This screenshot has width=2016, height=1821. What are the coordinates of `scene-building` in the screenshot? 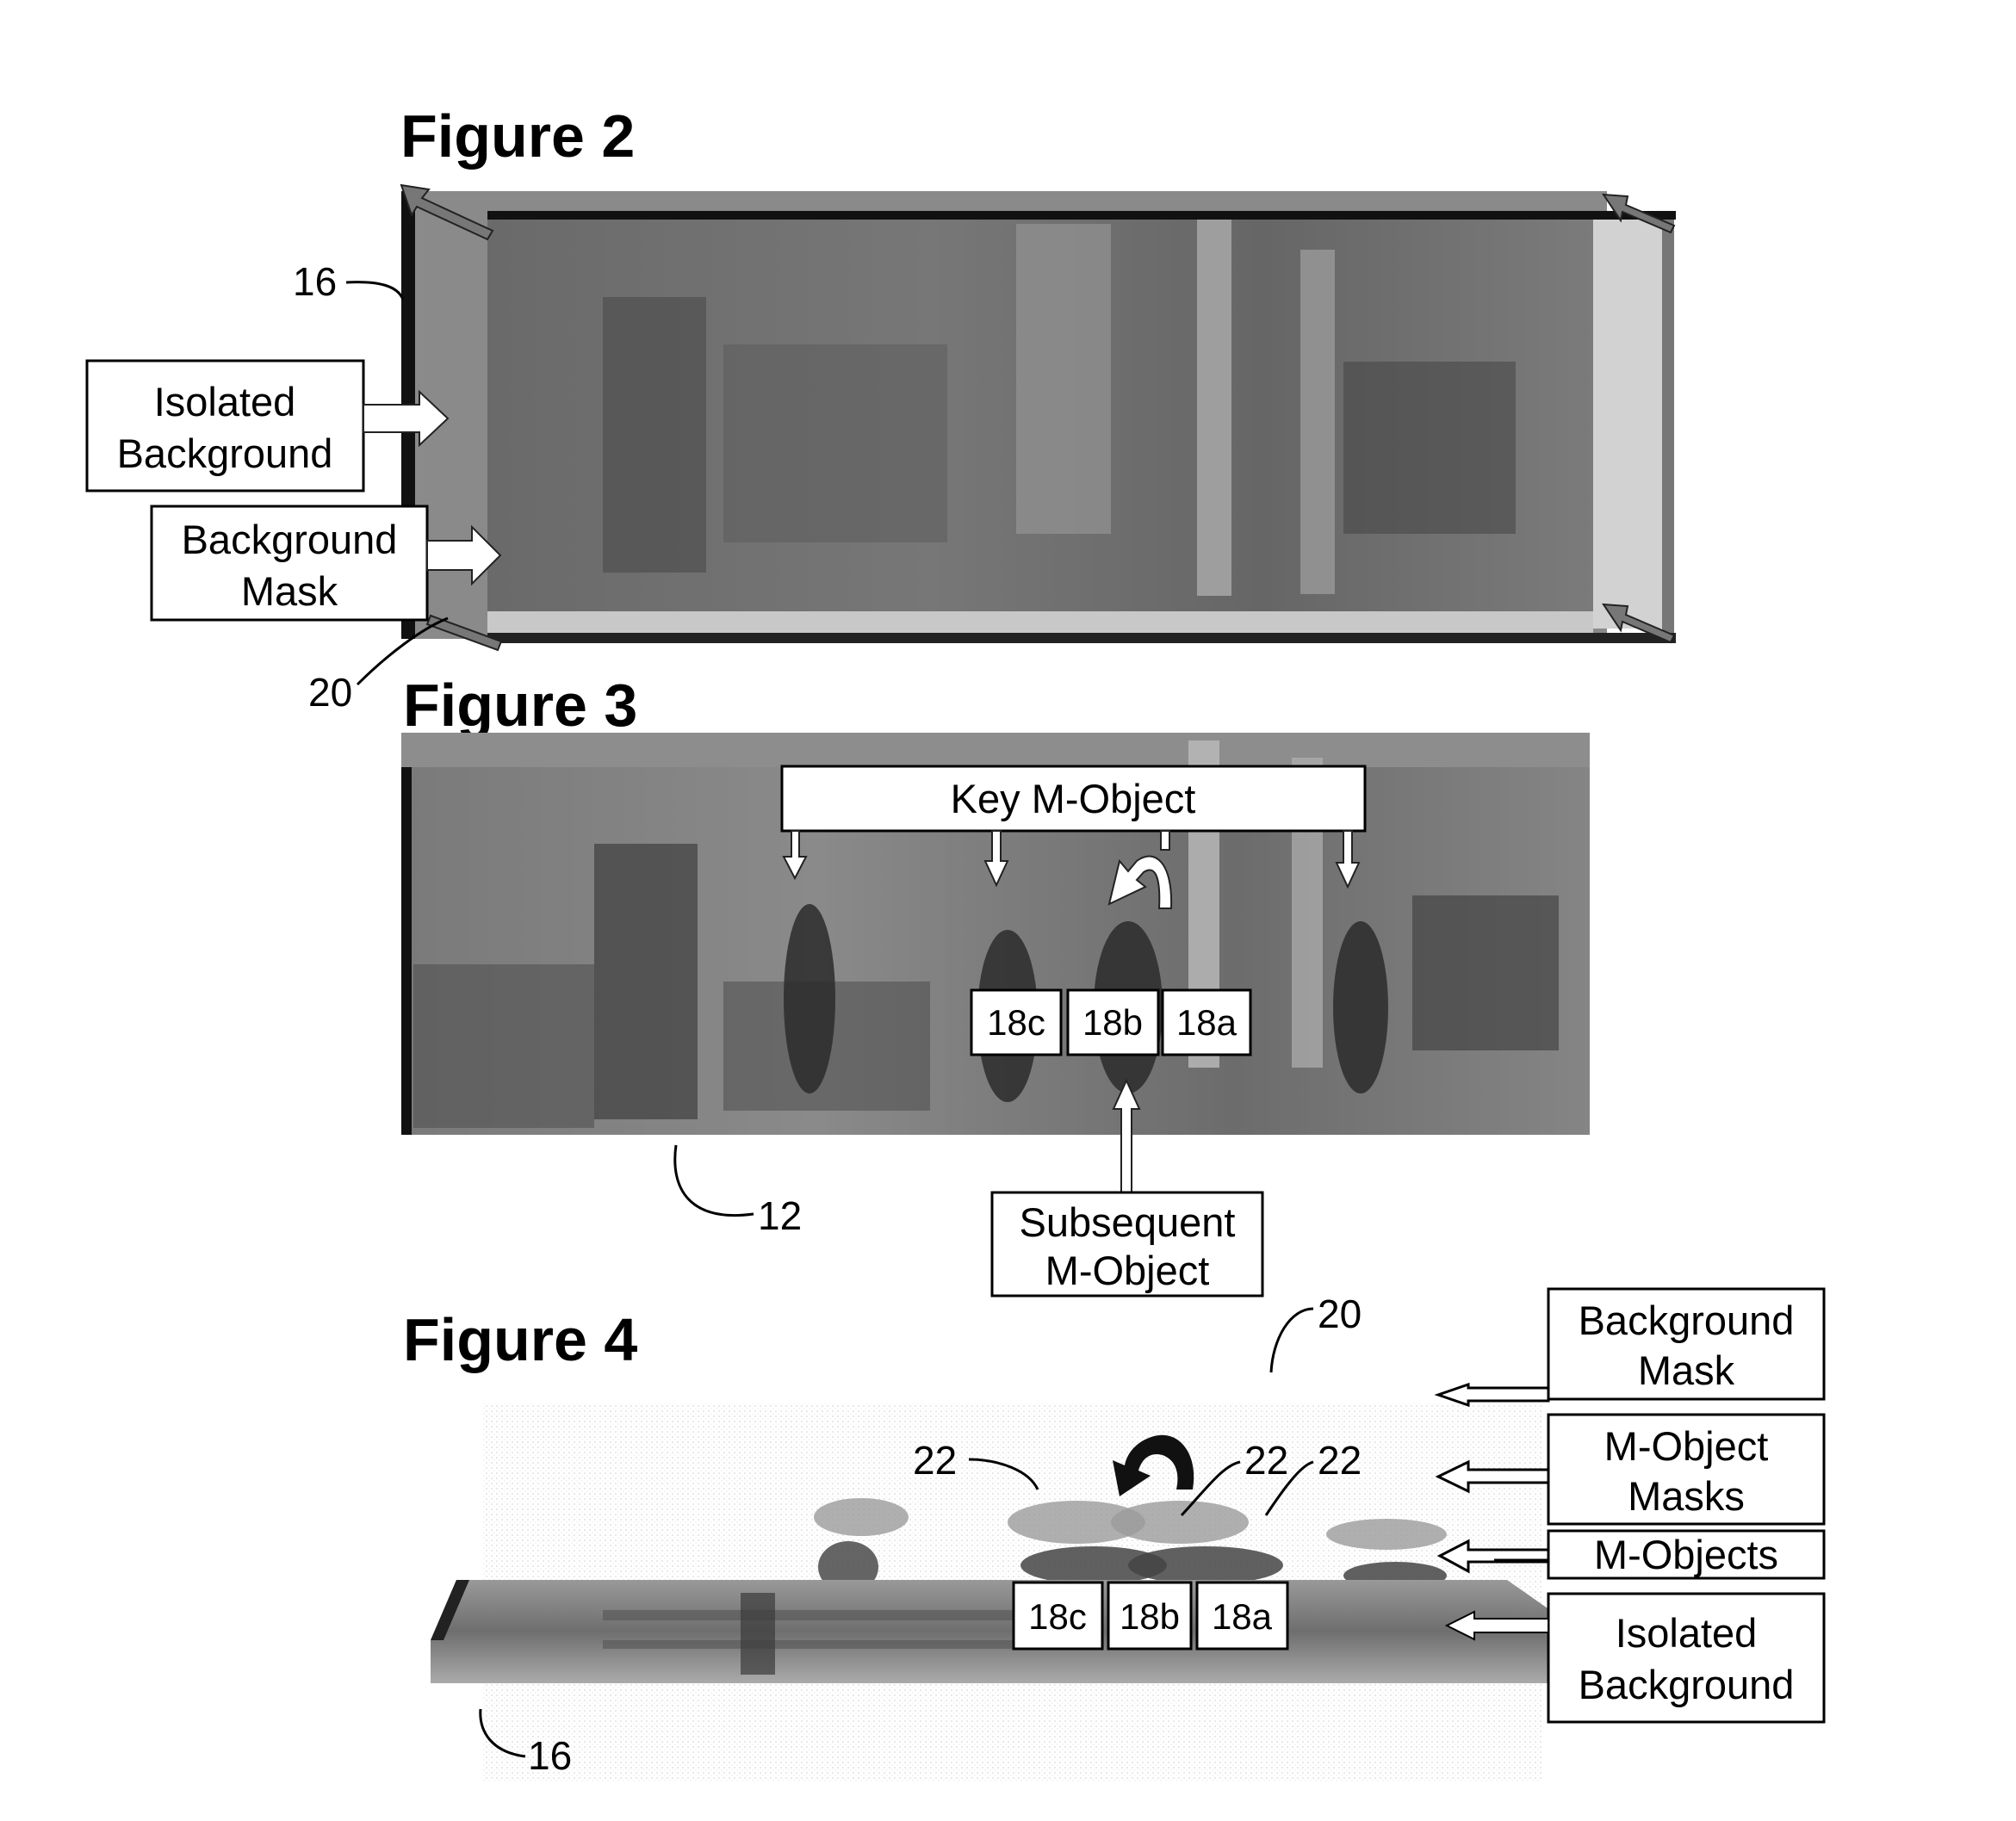 It's located at (1063, 379).